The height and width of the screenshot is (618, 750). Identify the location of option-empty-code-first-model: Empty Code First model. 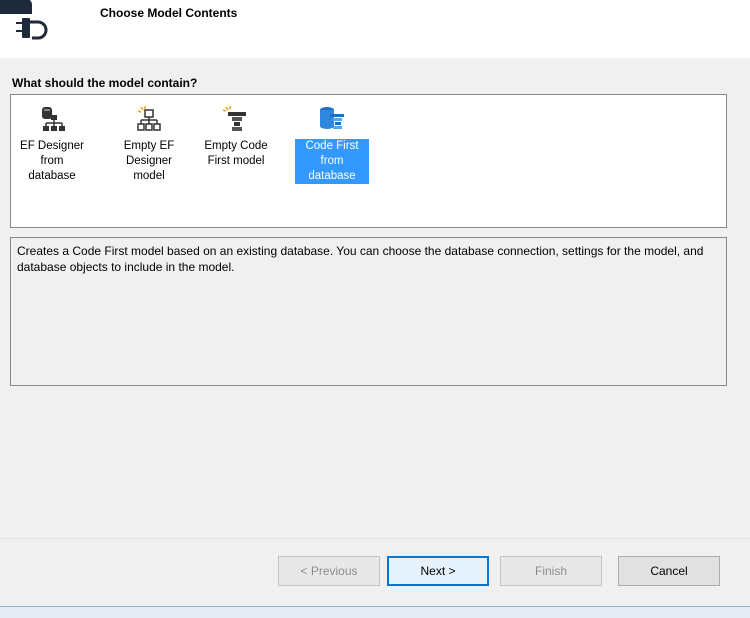
(236, 154).